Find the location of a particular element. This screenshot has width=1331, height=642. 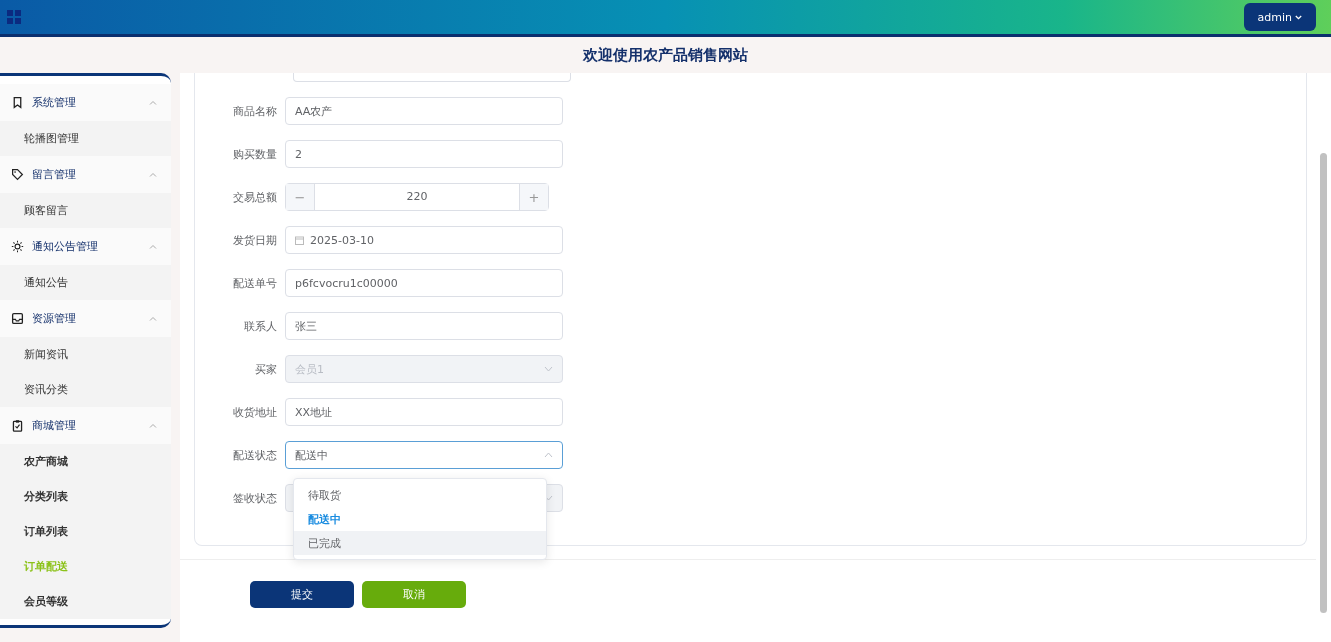

sidebar-group: 商城管理 is located at coordinates (85, 425).